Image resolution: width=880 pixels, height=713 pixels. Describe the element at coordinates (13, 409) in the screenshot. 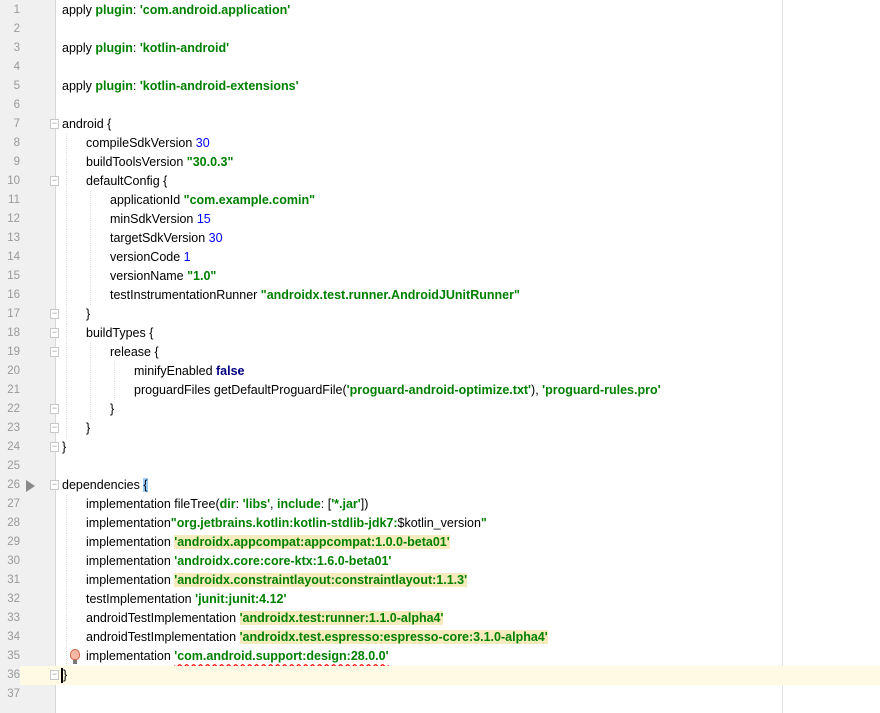

I see `line-number: 22` at that location.